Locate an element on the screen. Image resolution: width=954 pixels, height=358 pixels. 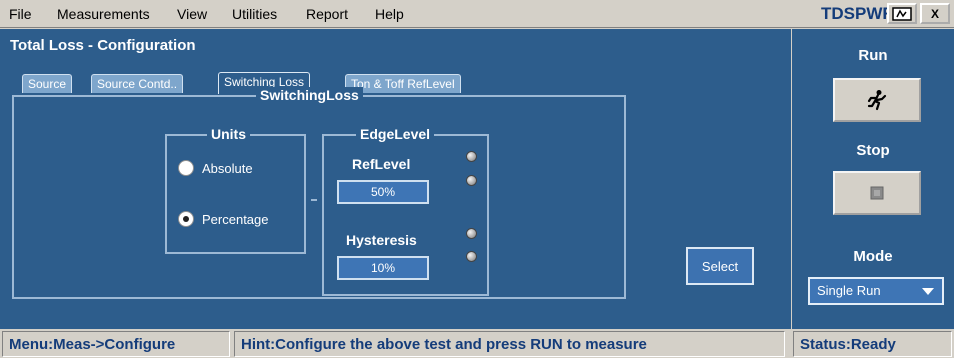
menu-report: Report is located at coordinates (327, 14).